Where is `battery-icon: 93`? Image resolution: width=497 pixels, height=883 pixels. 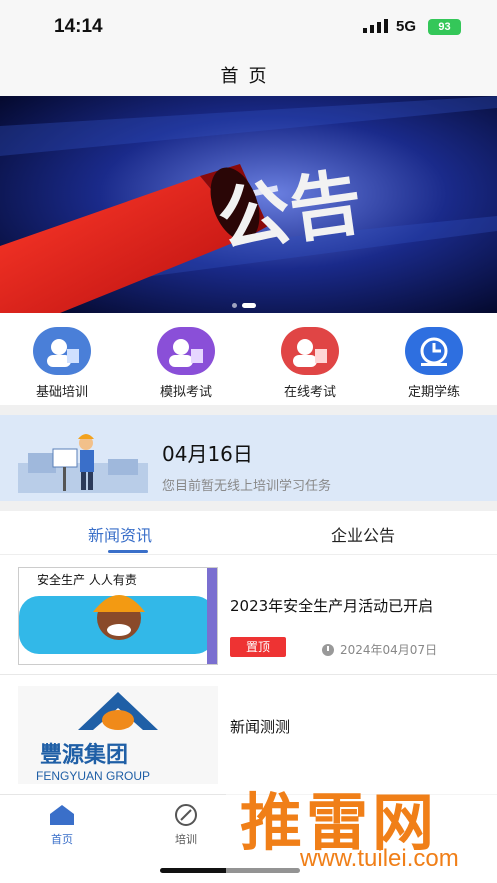 battery-icon: 93 is located at coordinates (444, 27).